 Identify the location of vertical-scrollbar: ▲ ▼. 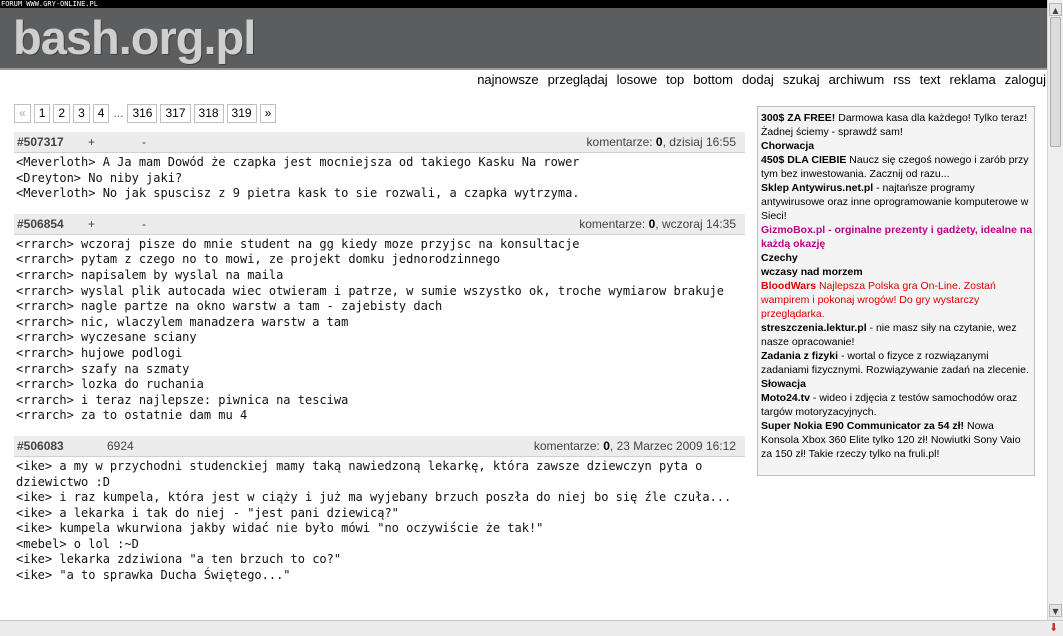
(1055, 310).